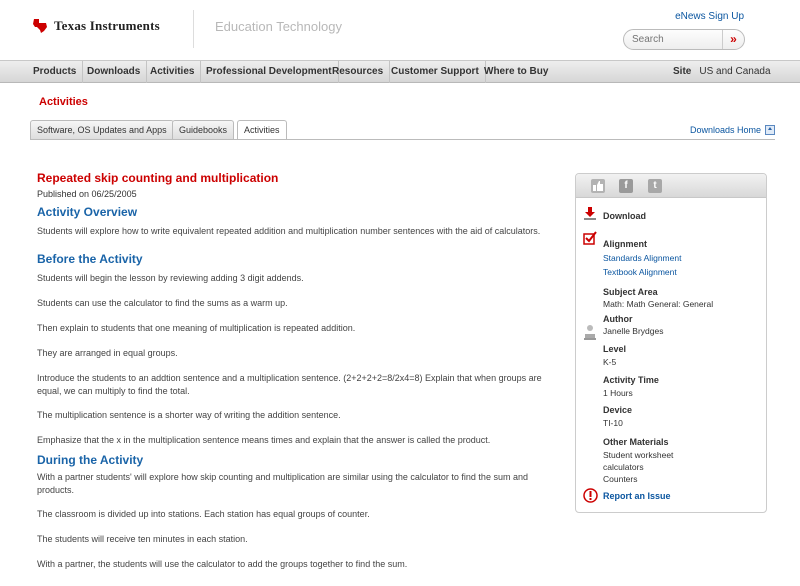  I want to click on during-heading: During the Activity, so click(90, 460).